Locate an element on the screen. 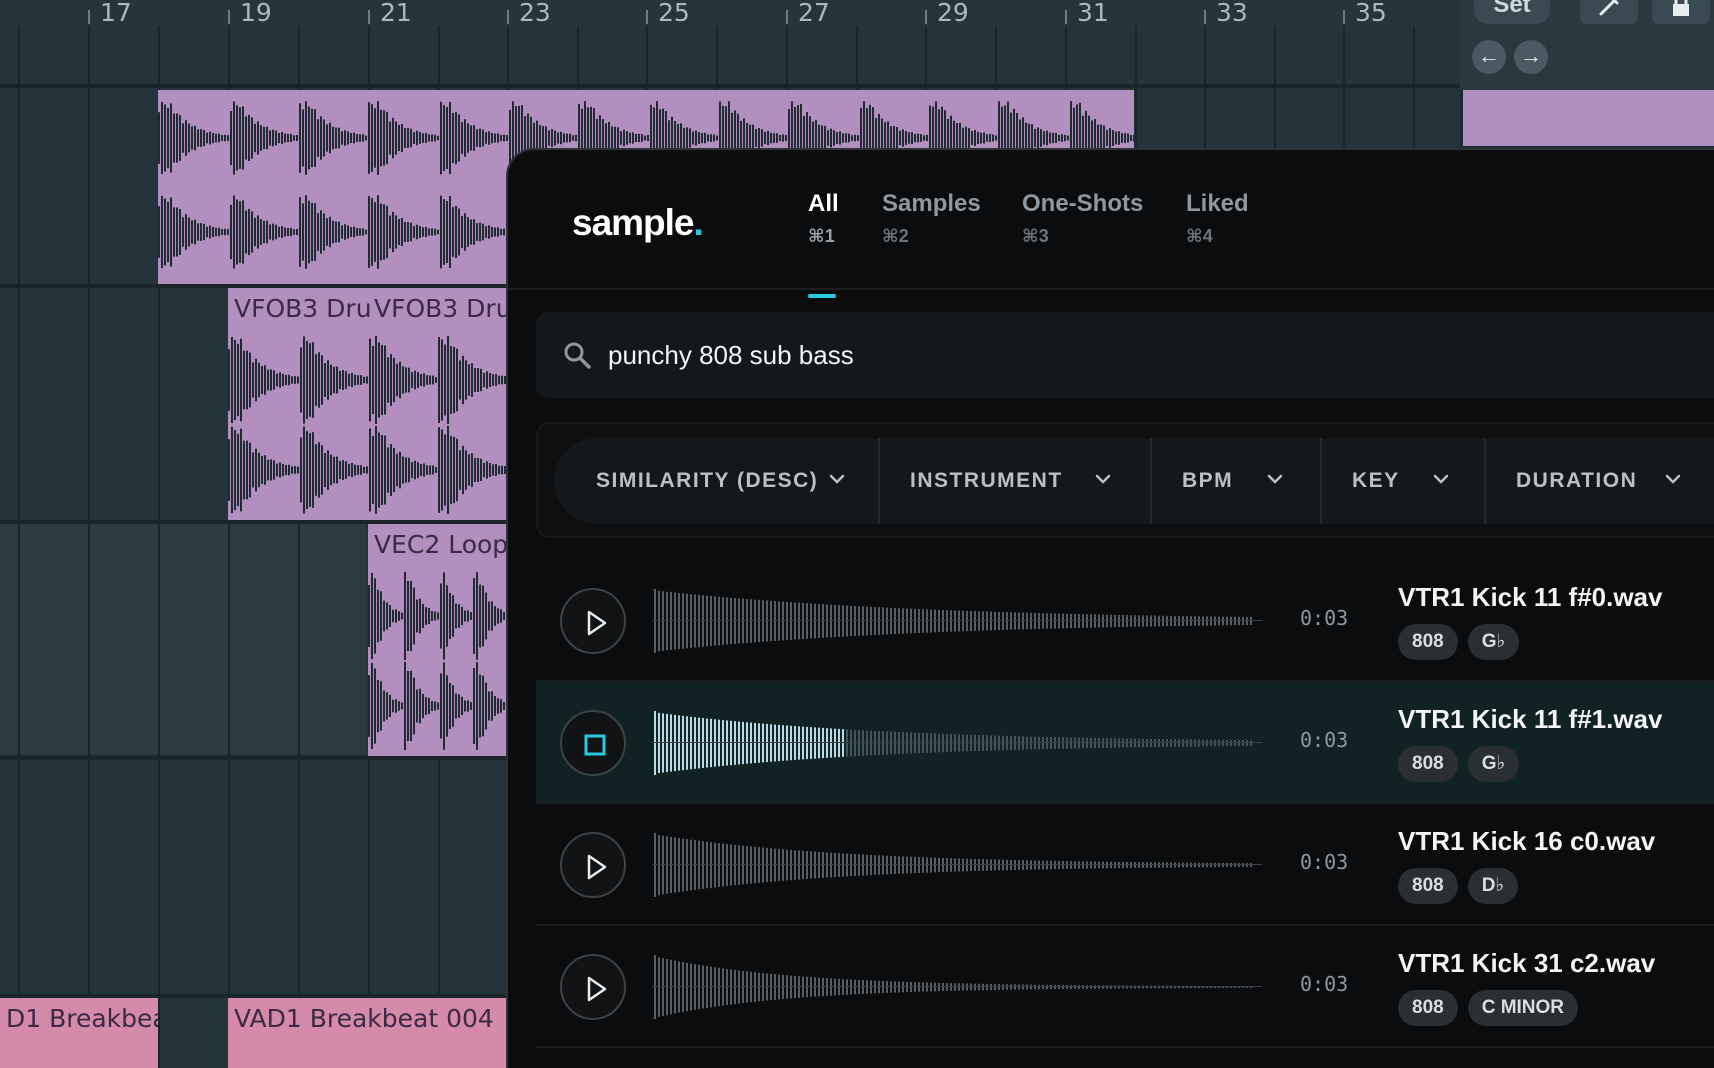 The image size is (1714, 1068). tab-shortcut: ⌘4 is located at coordinates (1199, 236).